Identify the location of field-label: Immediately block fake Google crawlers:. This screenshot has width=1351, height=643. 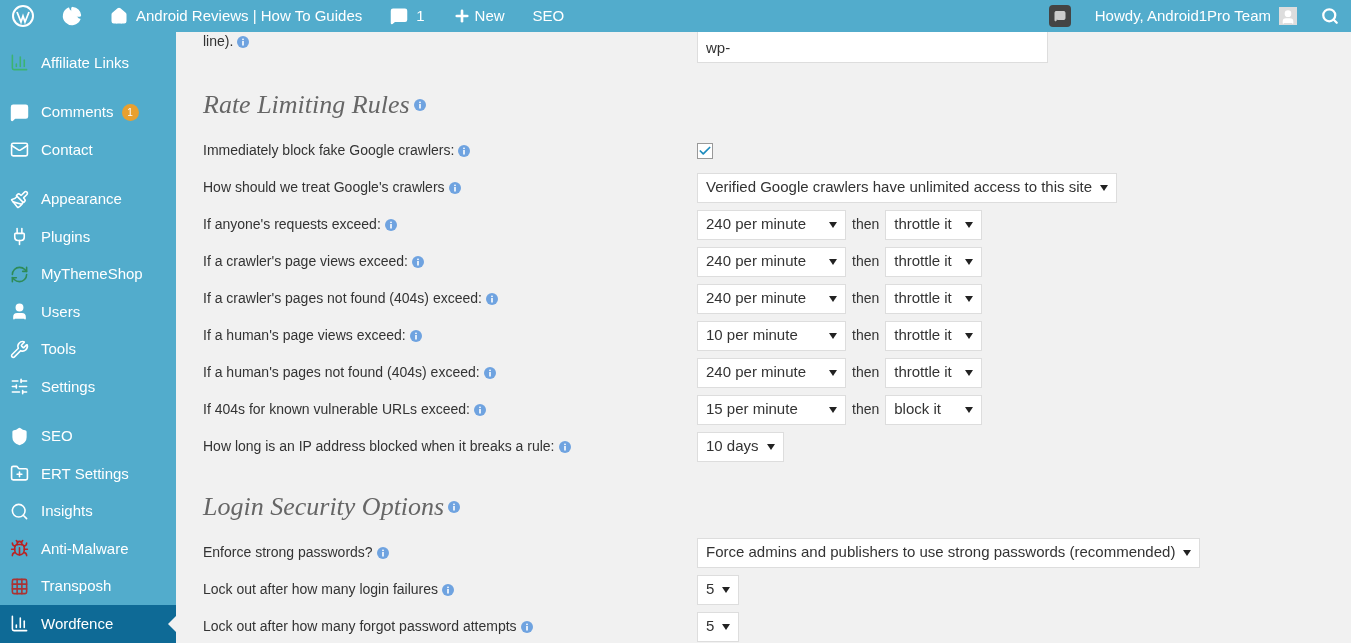
(329, 150).